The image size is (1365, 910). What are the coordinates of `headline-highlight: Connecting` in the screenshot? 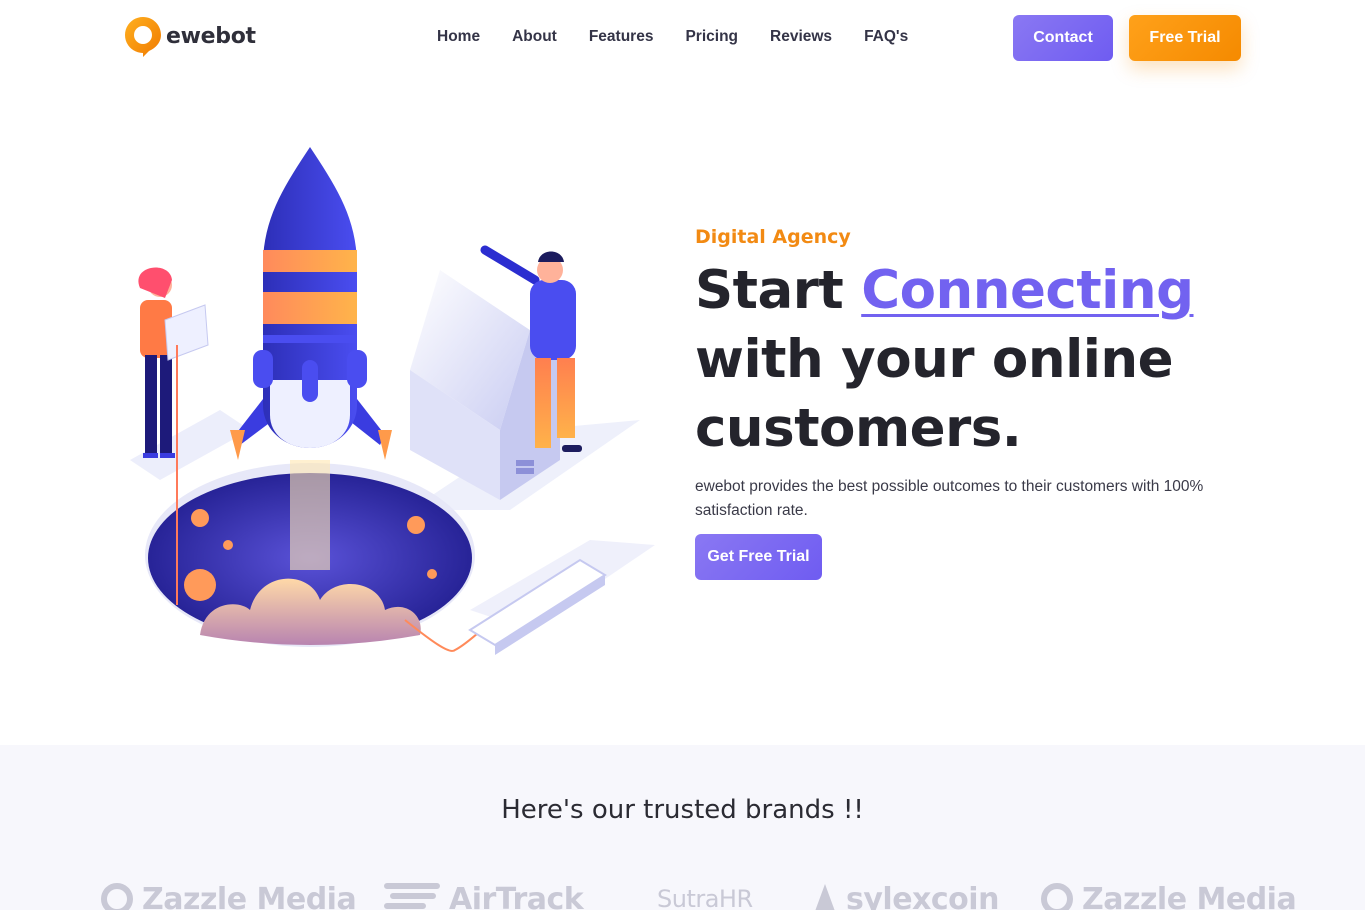 It's located at (1027, 290).